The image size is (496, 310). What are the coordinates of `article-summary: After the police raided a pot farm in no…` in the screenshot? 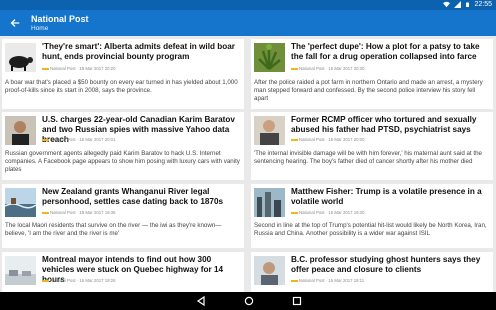 It's located at (368, 90).